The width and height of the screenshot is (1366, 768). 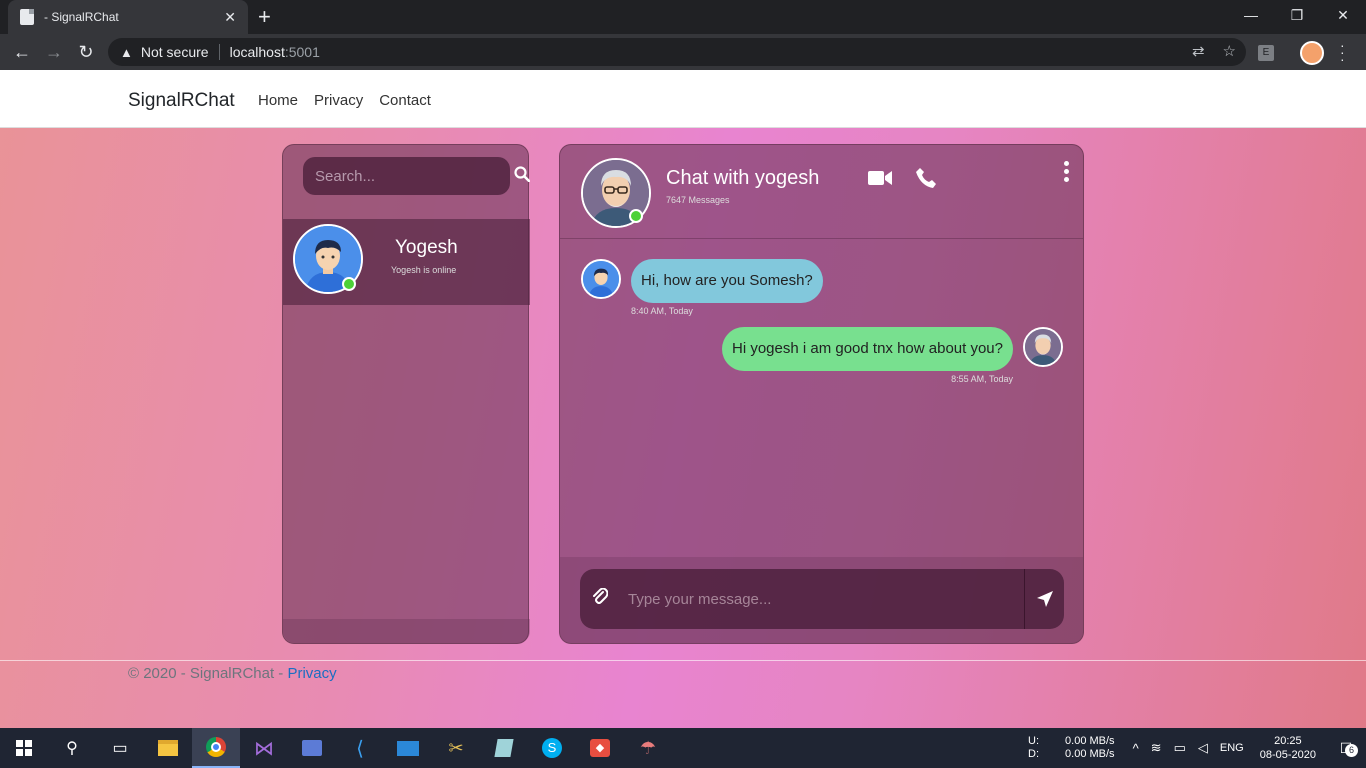 What do you see at coordinates (1043, 347) in the screenshot?
I see `message-avatar-outgoing` at bounding box center [1043, 347].